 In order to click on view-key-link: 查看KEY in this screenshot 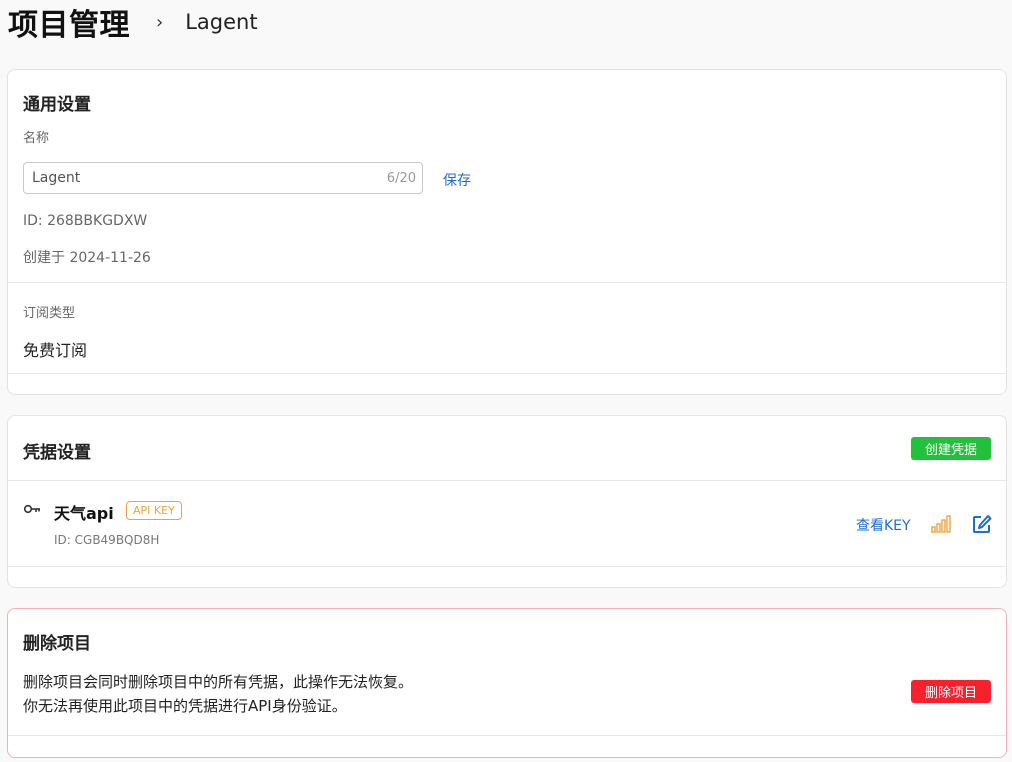, I will do `click(883, 525)`.